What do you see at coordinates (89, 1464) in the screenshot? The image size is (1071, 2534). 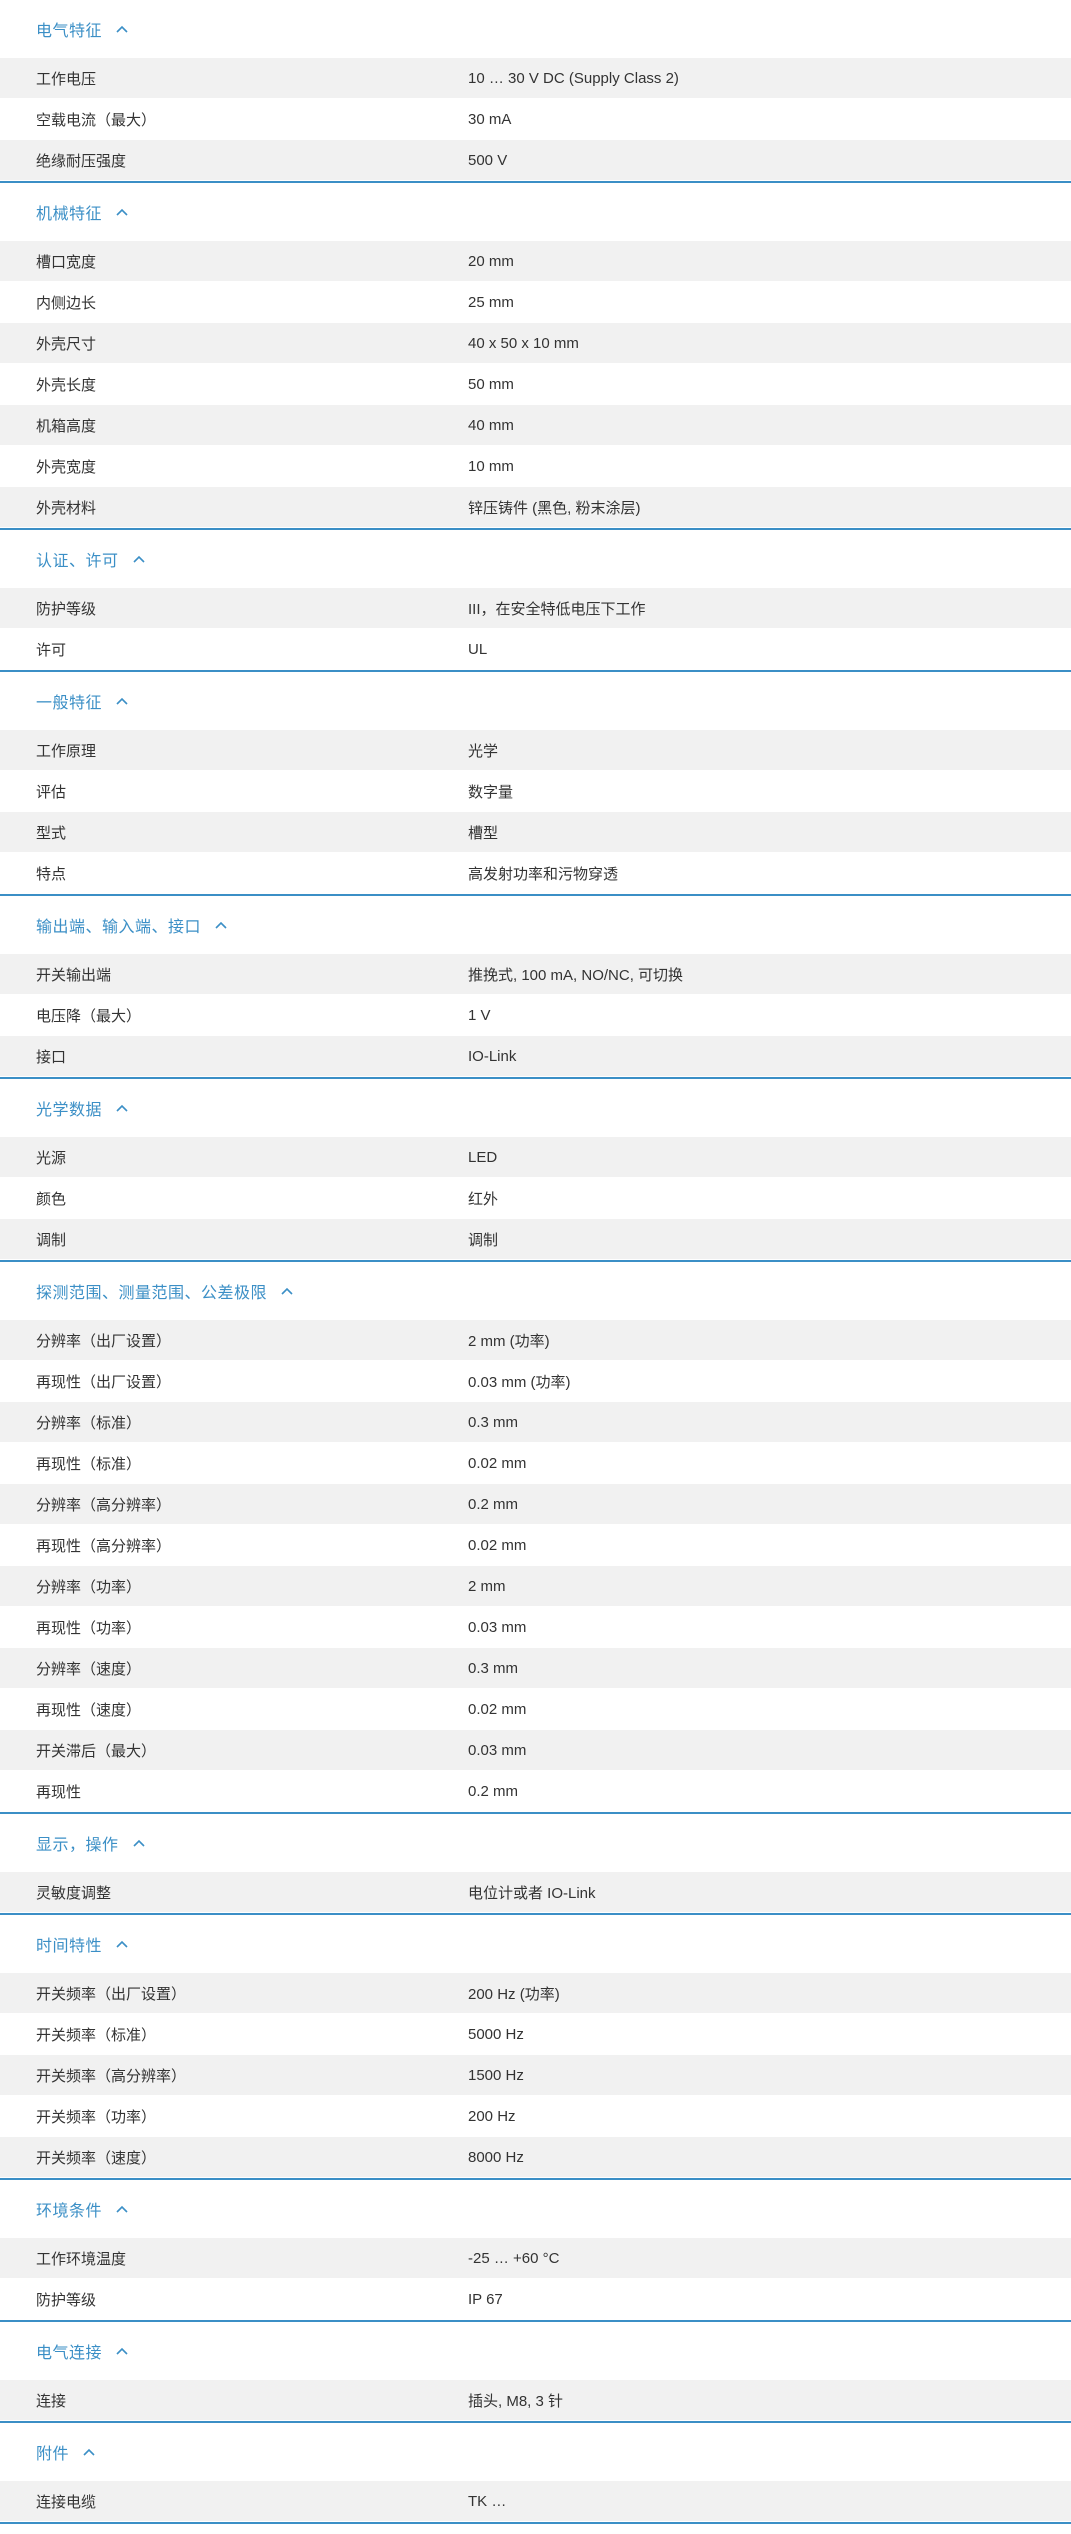 I see `spec-label: 再现性（标准）` at bounding box center [89, 1464].